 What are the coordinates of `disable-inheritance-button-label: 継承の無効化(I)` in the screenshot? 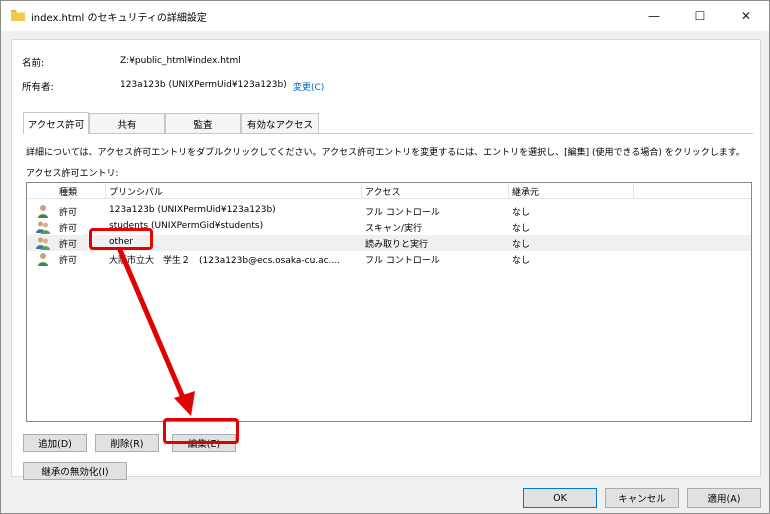 It's located at (75, 472).